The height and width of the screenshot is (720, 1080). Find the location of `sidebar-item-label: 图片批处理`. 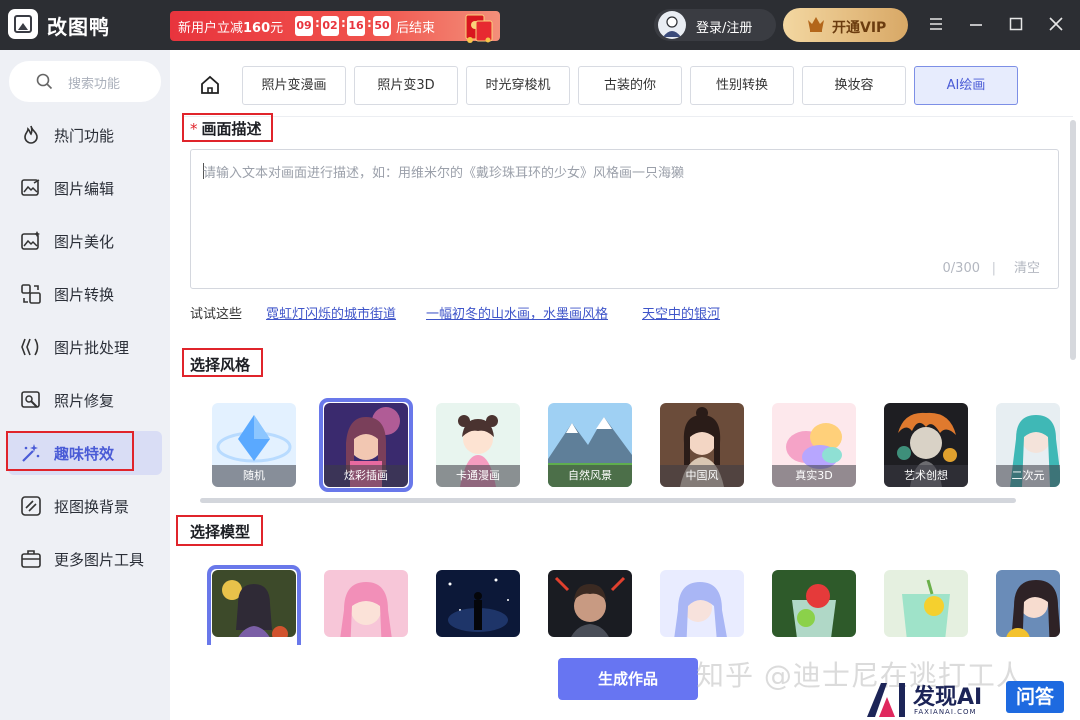

sidebar-item-label: 图片批处理 is located at coordinates (92, 348).